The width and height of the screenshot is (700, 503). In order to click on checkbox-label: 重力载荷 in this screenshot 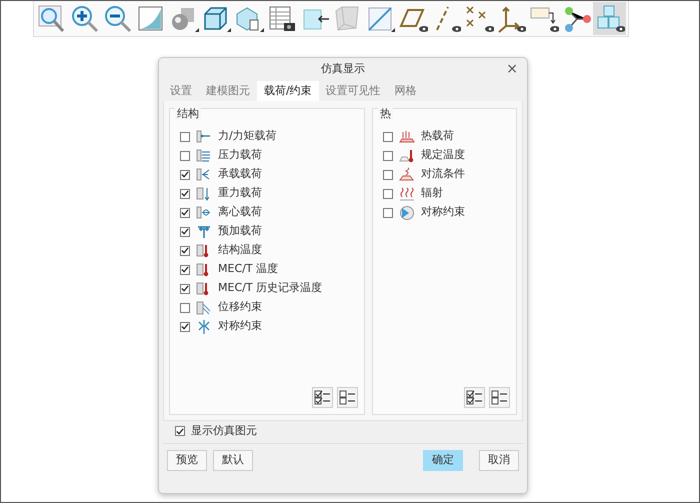, I will do `click(240, 193)`.